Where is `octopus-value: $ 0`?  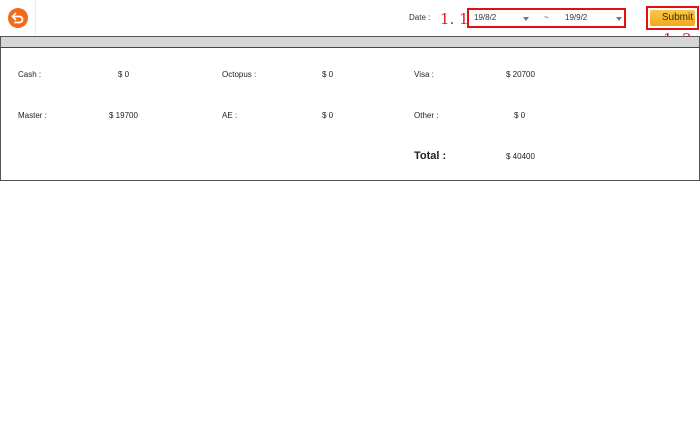 octopus-value: $ 0 is located at coordinates (328, 74).